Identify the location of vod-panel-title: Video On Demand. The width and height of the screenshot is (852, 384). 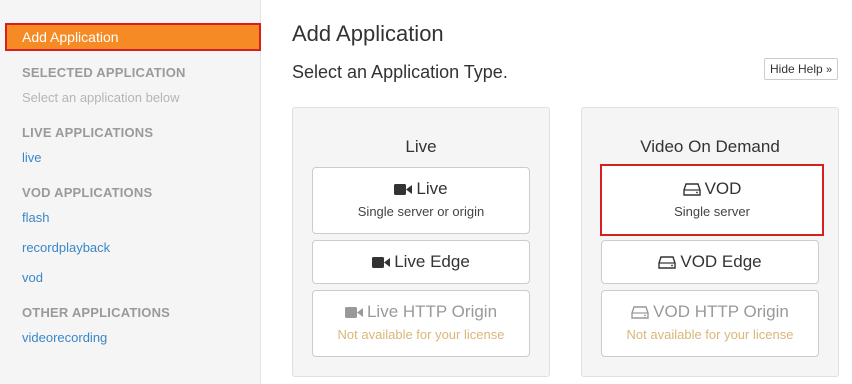
(710, 146).